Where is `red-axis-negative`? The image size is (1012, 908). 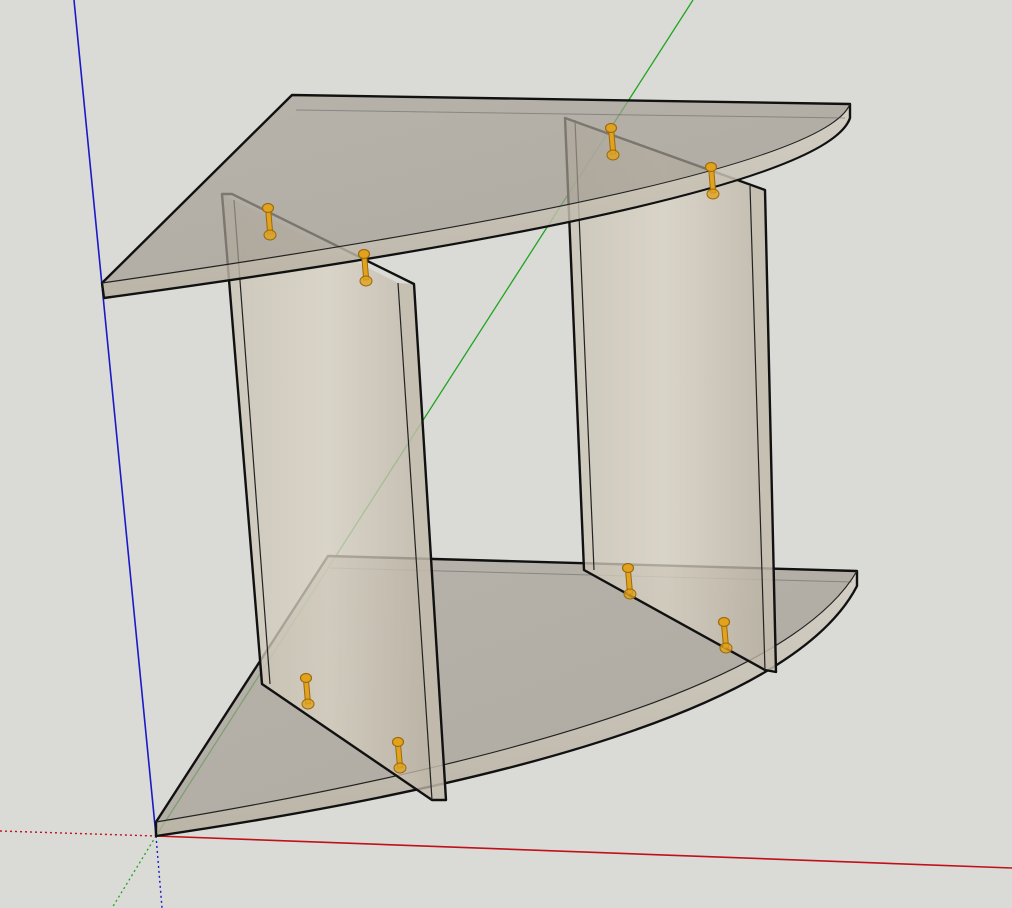
red-axis-negative is located at coordinates (78, 833).